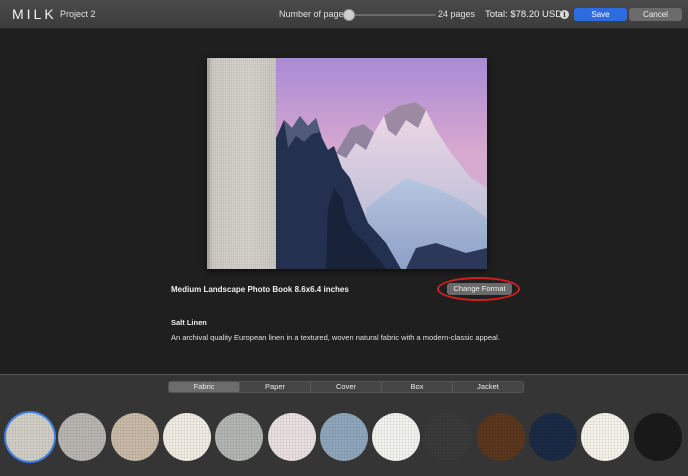 The image size is (688, 476). I want to click on pages-slider-thumb, so click(349, 15).